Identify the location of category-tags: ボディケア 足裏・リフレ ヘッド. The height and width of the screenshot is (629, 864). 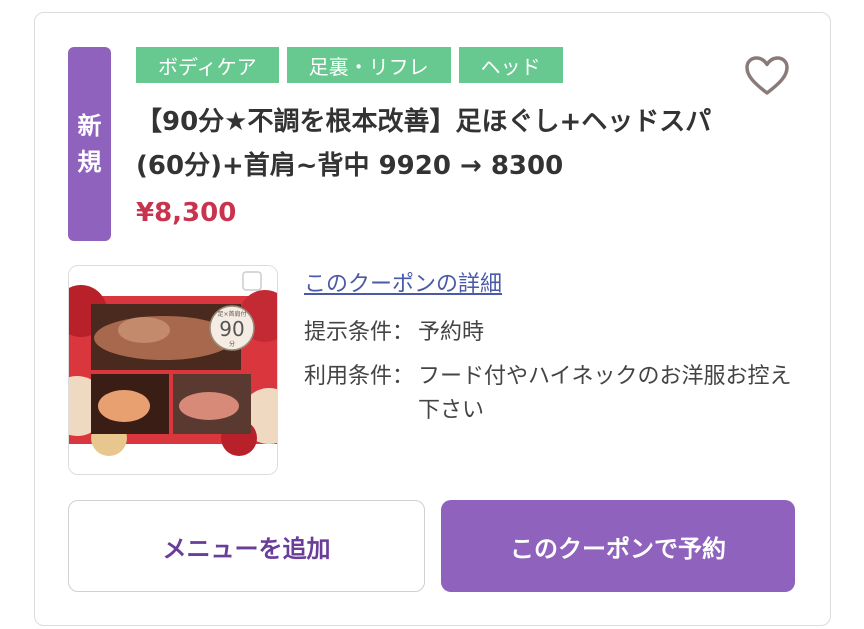
(349, 65).